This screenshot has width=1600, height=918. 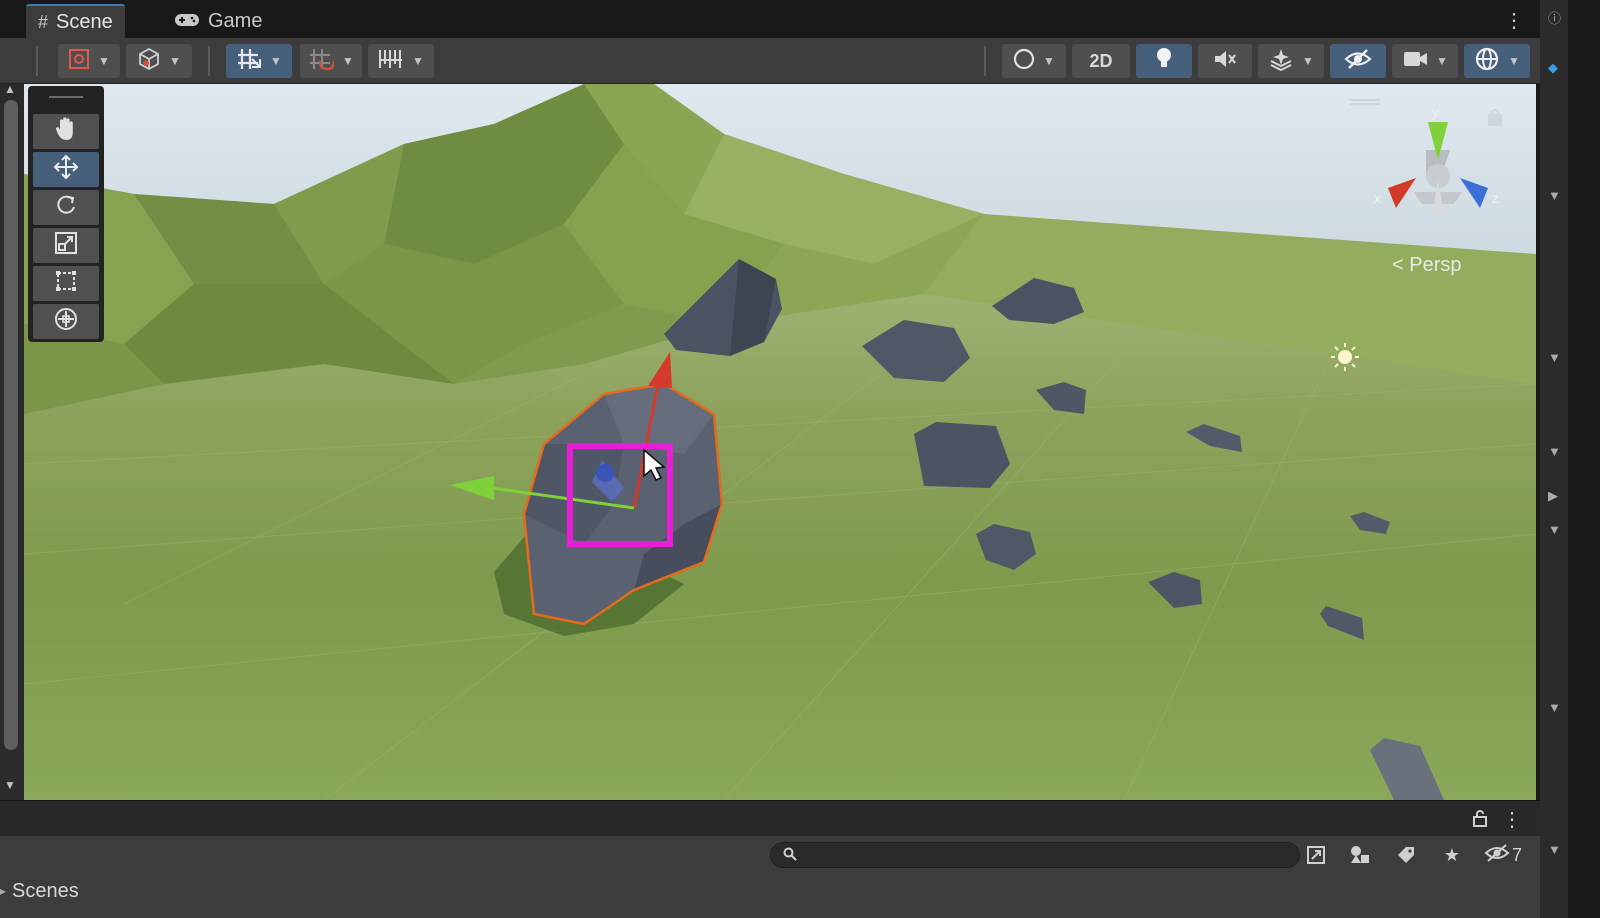 I want to click on tab-scene-label: Scene, so click(x=84, y=21).